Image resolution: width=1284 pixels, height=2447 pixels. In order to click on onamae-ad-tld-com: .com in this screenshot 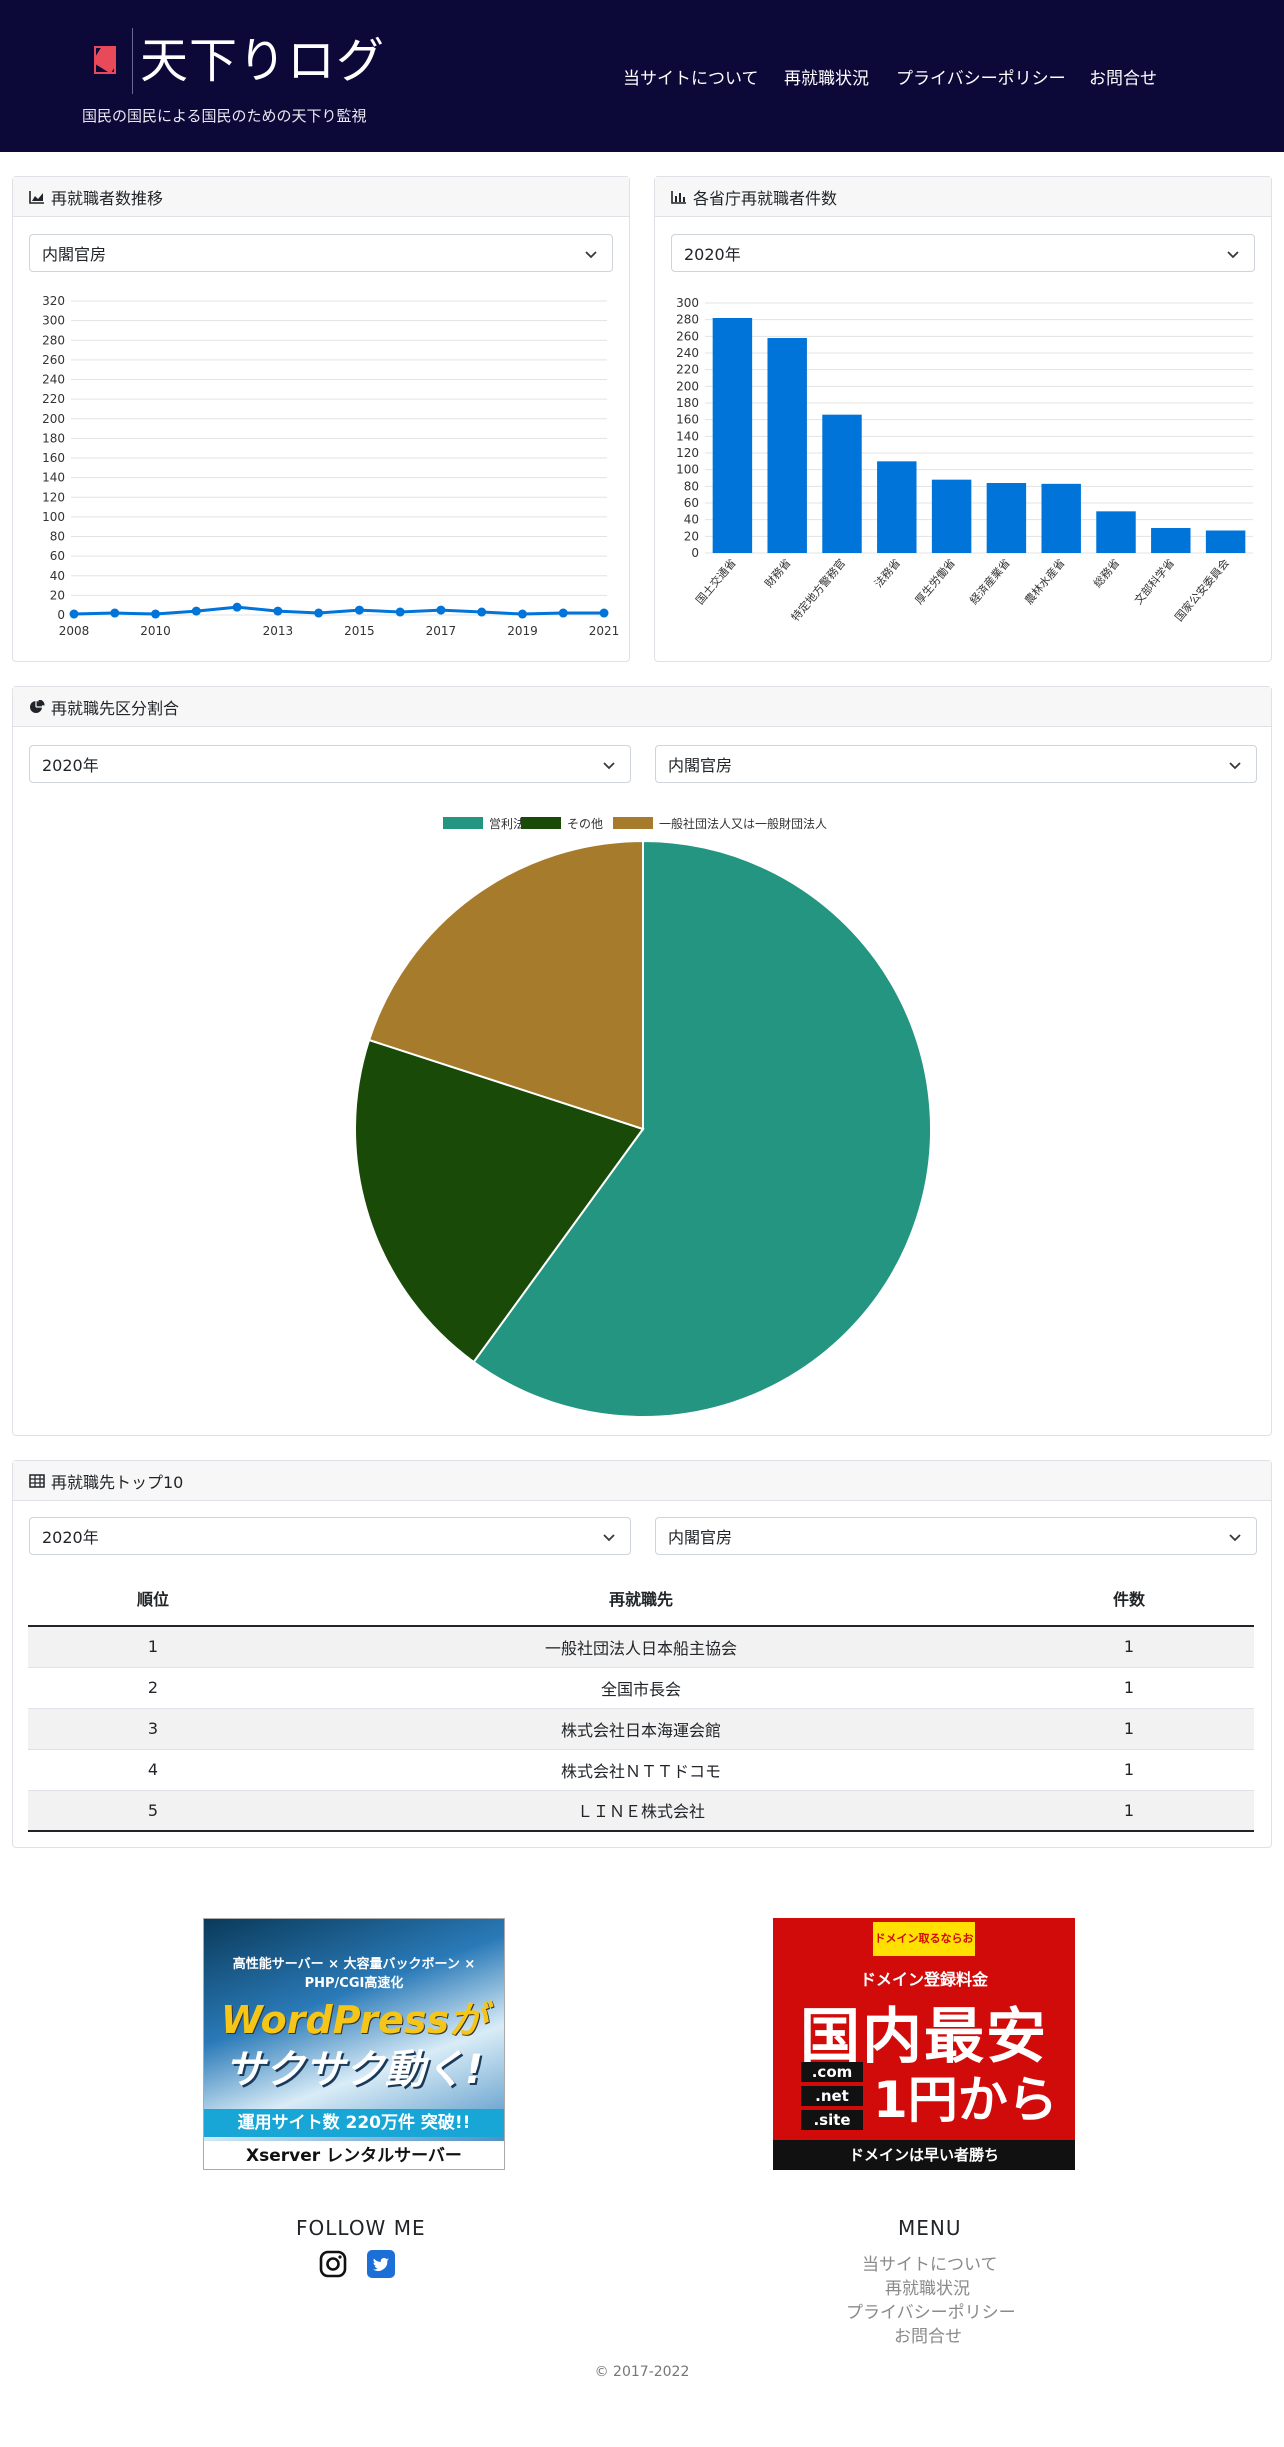, I will do `click(832, 2072)`.